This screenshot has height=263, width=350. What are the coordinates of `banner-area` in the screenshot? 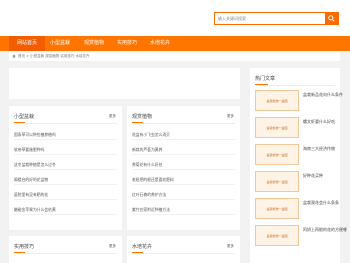 It's located at (124, 83).